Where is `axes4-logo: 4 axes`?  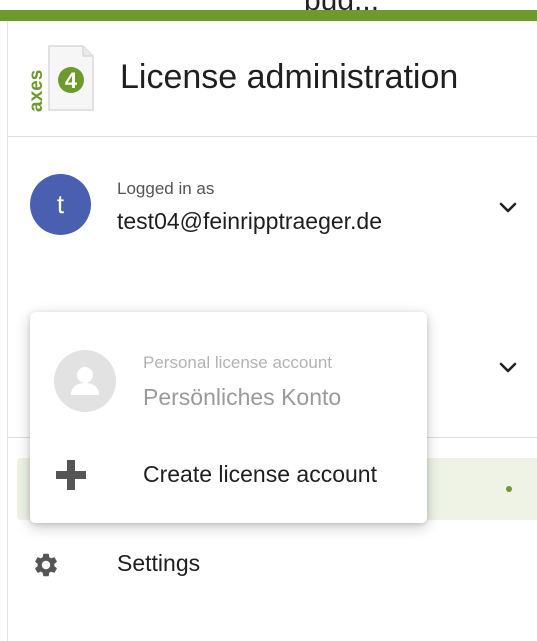
axes4-logo: 4 axes is located at coordinates (60, 78).